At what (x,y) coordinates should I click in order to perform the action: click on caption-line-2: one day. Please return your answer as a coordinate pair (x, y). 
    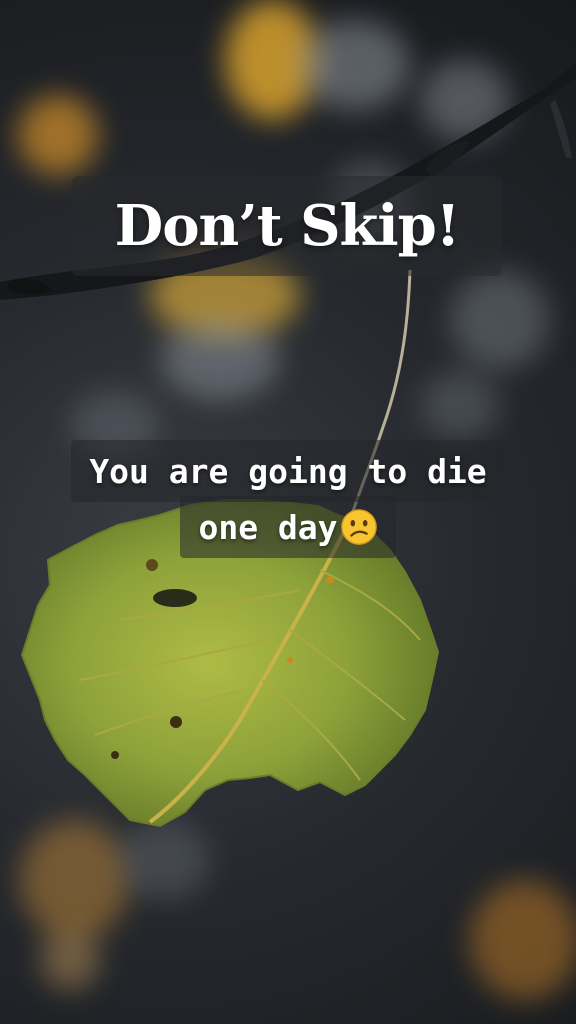
    Looking at the image, I should click on (288, 527).